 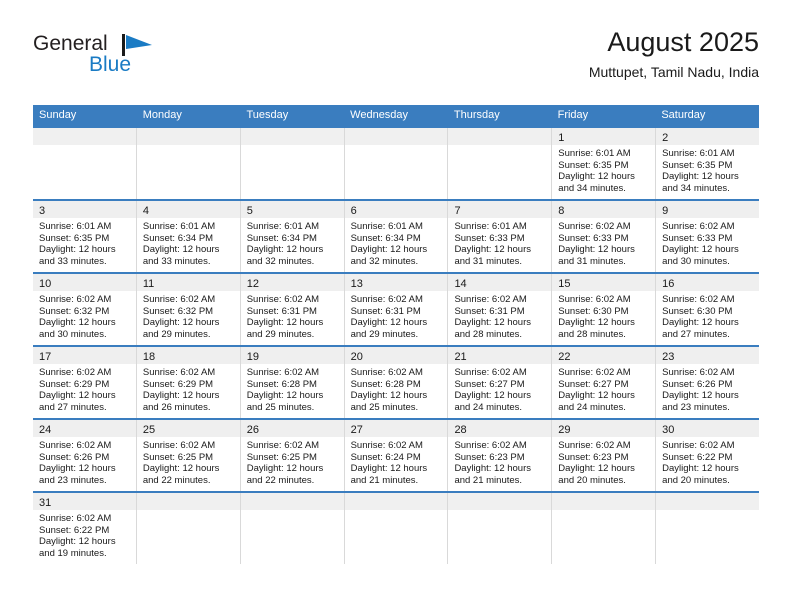 What do you see at coordinates (604, 355) in the screenshot?
I see `day-number-band: 22` at bounding box center [604, 355].